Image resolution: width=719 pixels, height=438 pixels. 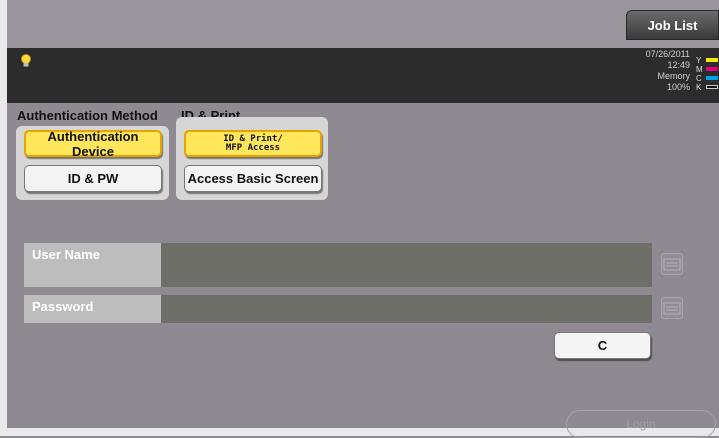 I want to click on mfp-line-2: MFP Access, so click(x=253, y=147).